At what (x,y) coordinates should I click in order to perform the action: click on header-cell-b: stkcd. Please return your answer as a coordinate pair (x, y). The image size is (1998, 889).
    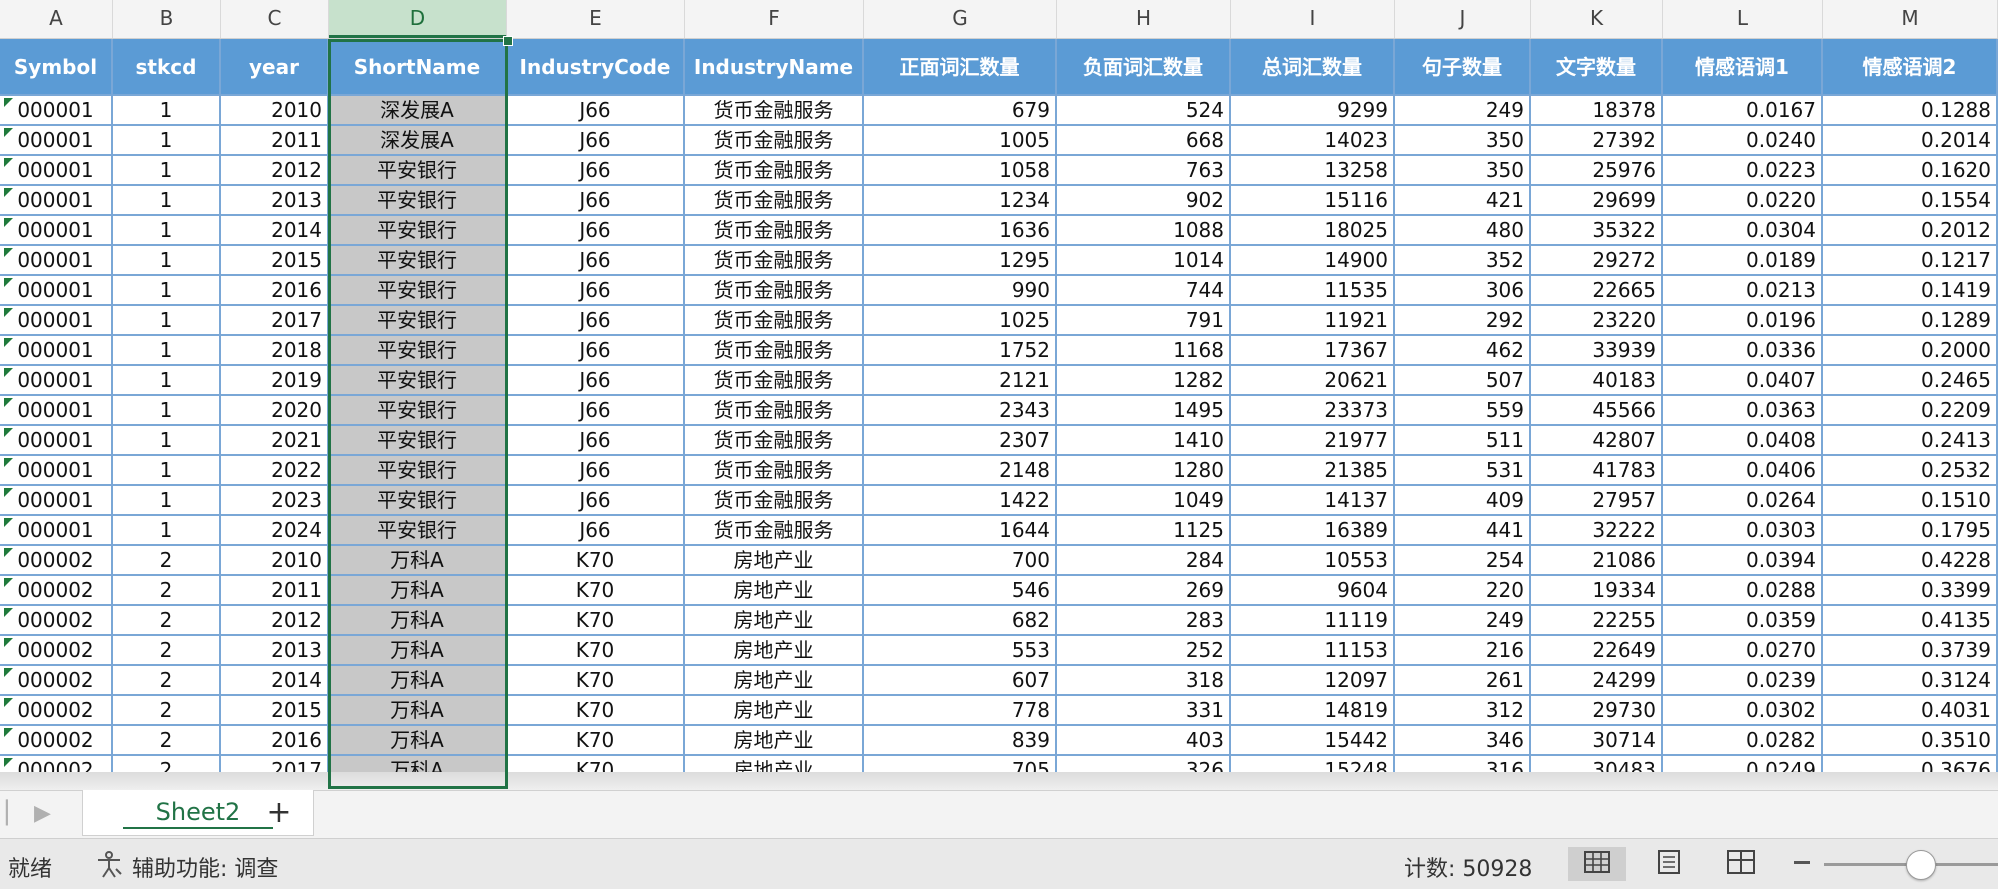
    Looking at the image, I should click on (167, 67).